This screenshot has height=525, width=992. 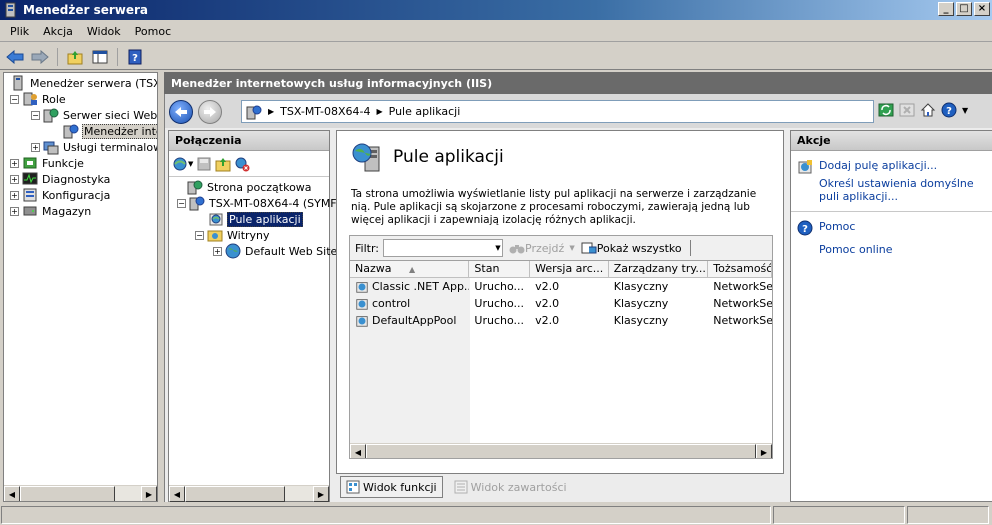 What do you see at coordinates (190, 164) in the screenshot?
I see `connect-dropdown-icon: ▼` at bounding box center [190, 164].